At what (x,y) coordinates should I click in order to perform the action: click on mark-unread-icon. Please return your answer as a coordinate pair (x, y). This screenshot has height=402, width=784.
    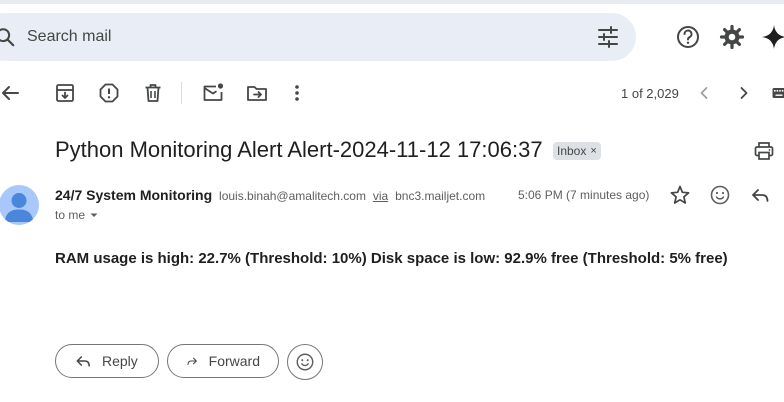
    Looking at the image, I should click on (213, 93).